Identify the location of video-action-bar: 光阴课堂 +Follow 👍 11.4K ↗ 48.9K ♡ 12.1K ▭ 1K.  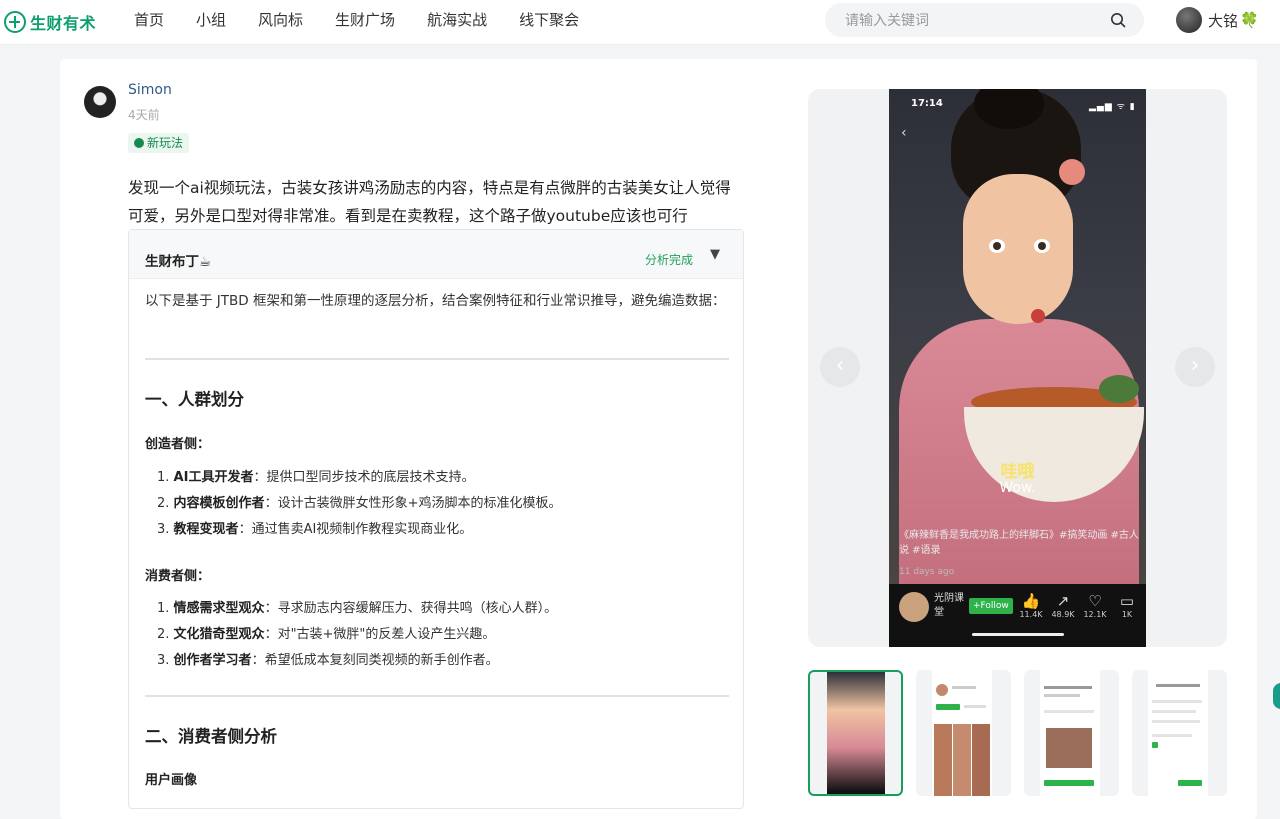
(1017, 615).